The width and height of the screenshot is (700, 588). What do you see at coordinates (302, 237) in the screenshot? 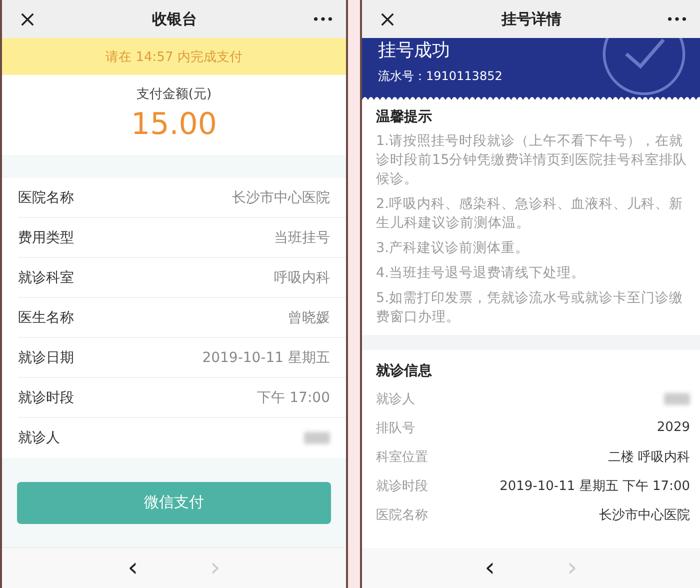
I see `field-value: 当班挂号` at bounding box center [302, 237].